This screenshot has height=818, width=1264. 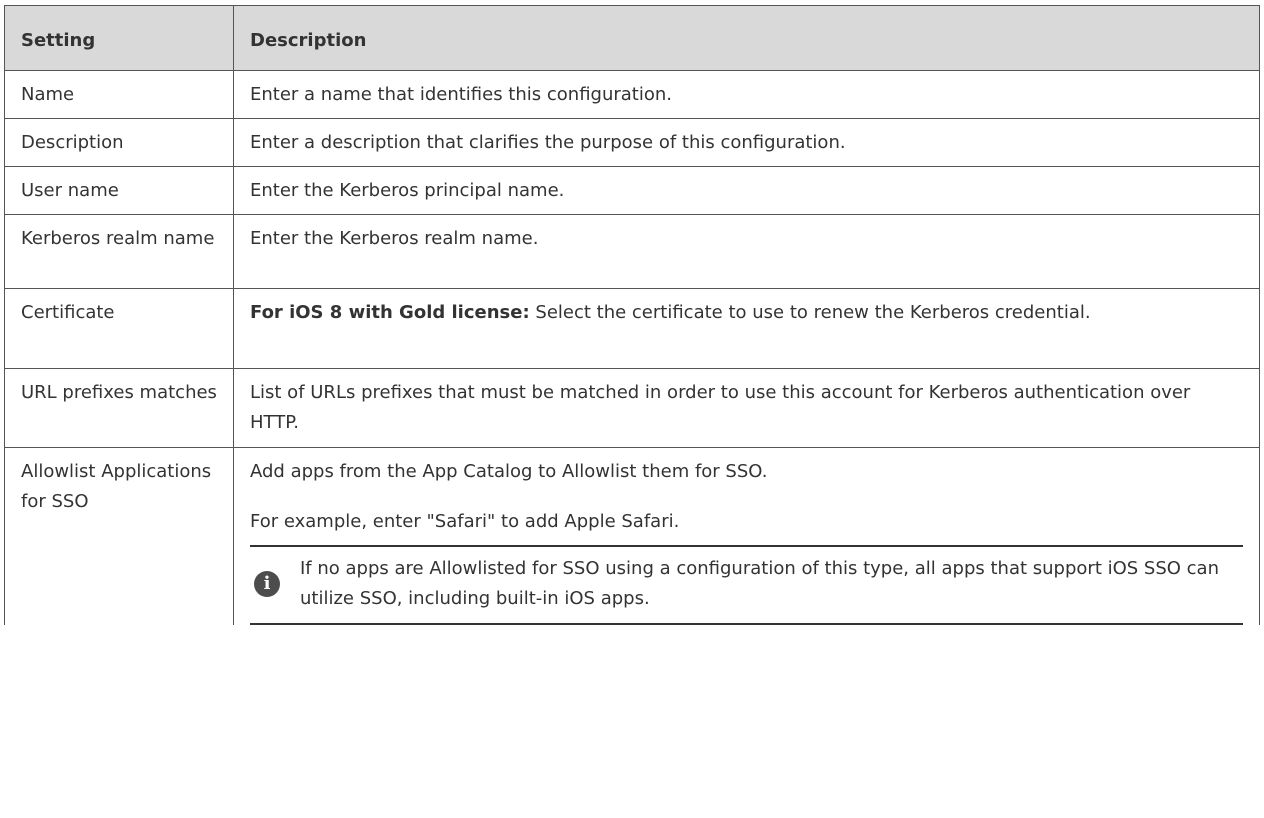 I want to click on table-header-row: Setting Description, so click(x=632, y=38).